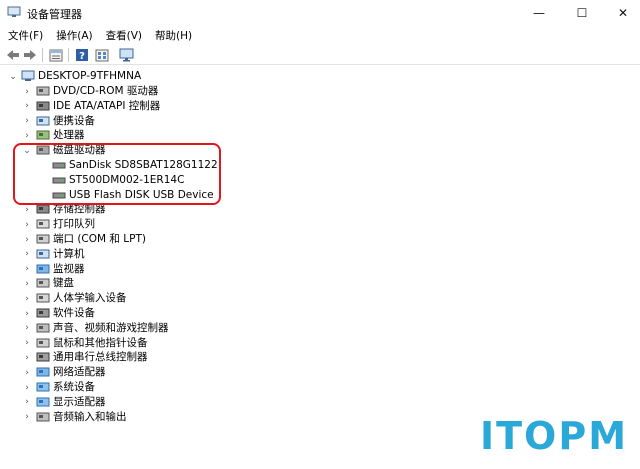 This screenshot has height=469, width=640. I want to click on close-icon: ✕, so click(623, 13).